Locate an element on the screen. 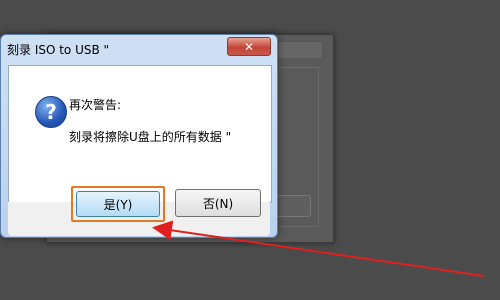 This screenshot has height=300, width=500. annotation-arrow-line is located at coordinates (318, 248).